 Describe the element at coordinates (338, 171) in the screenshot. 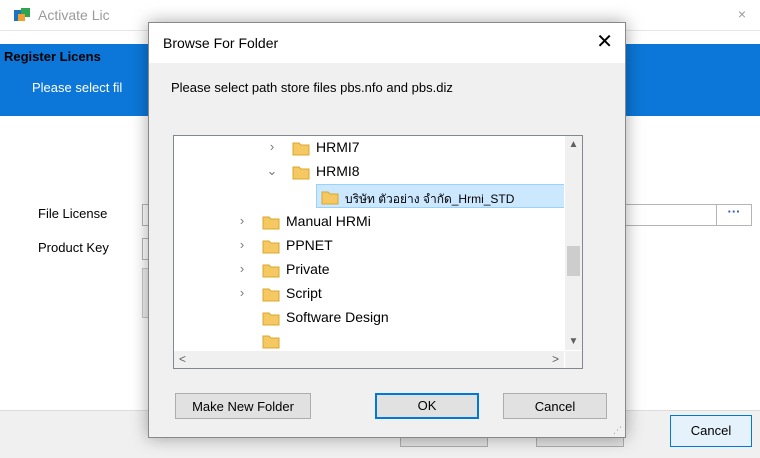

I see `tree-item-label: HRMI8` at that location.